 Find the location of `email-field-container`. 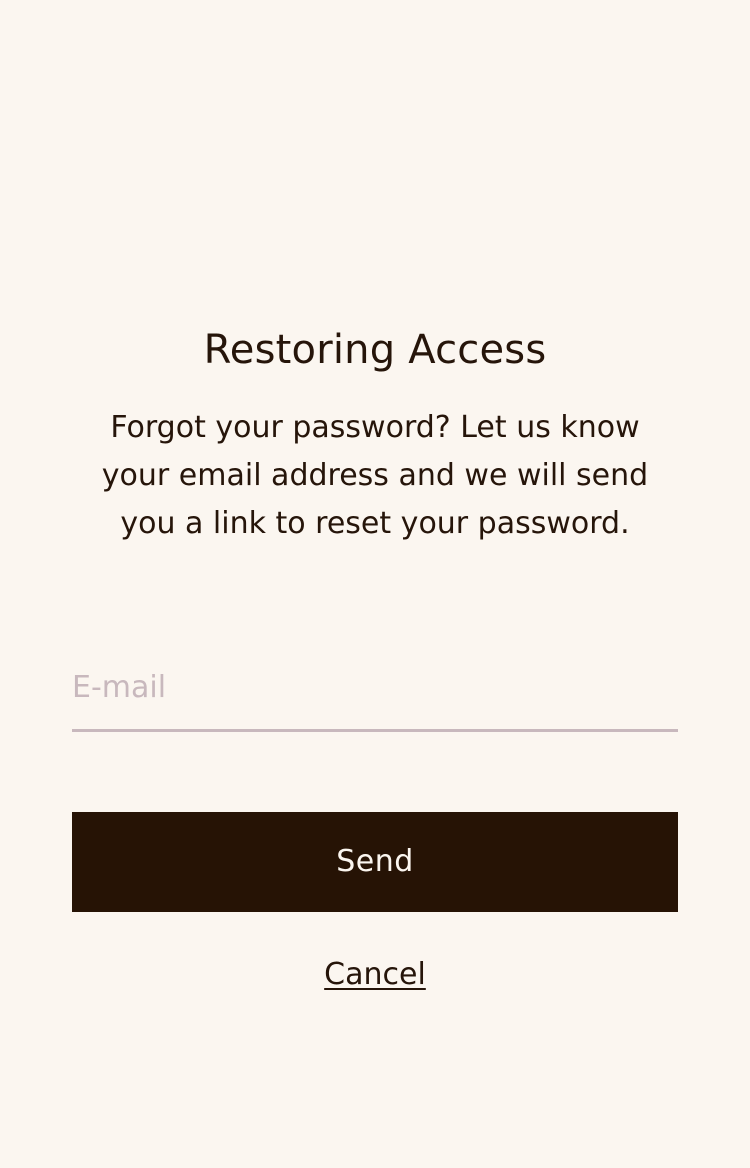

email-field-container is located at coordinates (375, 689).